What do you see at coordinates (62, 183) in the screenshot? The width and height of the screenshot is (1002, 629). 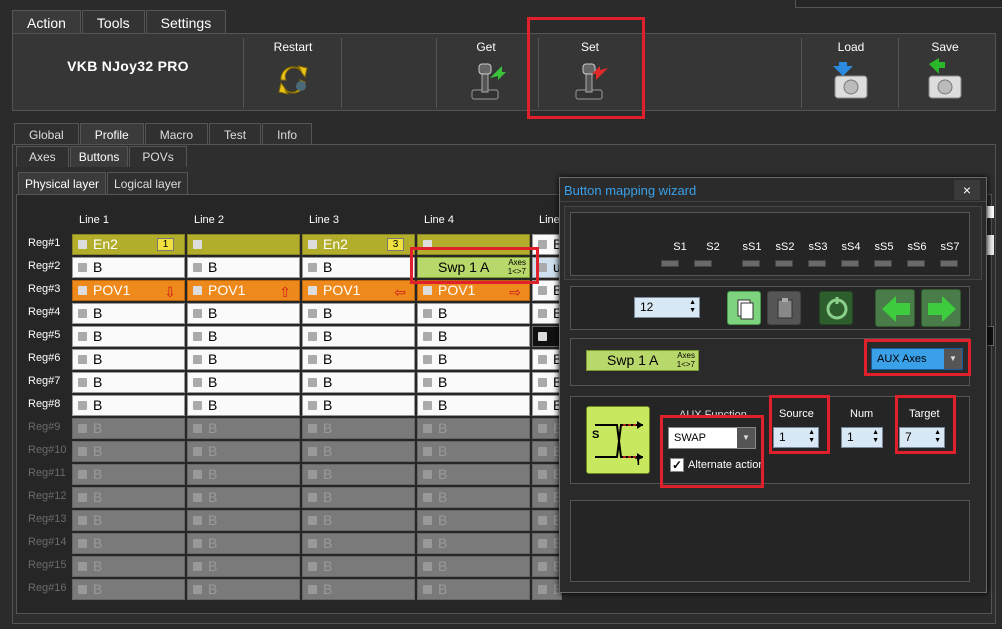 I see `tab-physical-layer: Physical layer` at bounding box center [62, 183].